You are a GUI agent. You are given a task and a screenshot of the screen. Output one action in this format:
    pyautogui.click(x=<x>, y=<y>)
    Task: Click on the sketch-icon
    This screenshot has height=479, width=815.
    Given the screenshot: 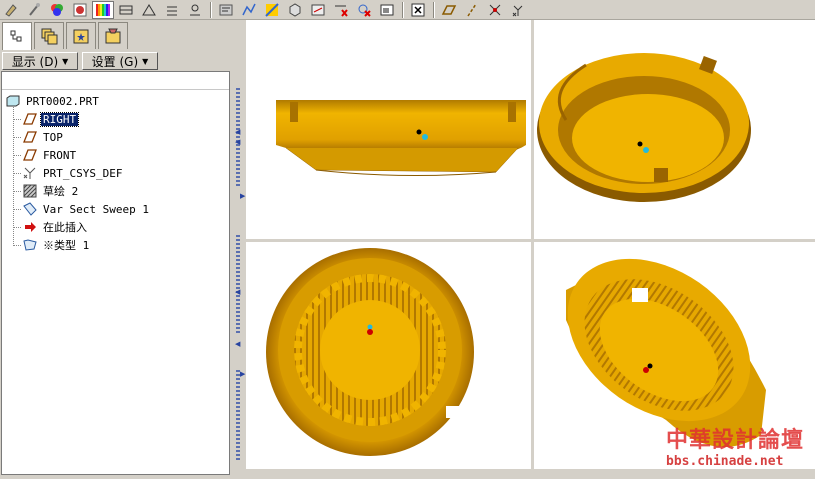 What is the action you would take?
    pyautogui.click(x=34, y=10)
    